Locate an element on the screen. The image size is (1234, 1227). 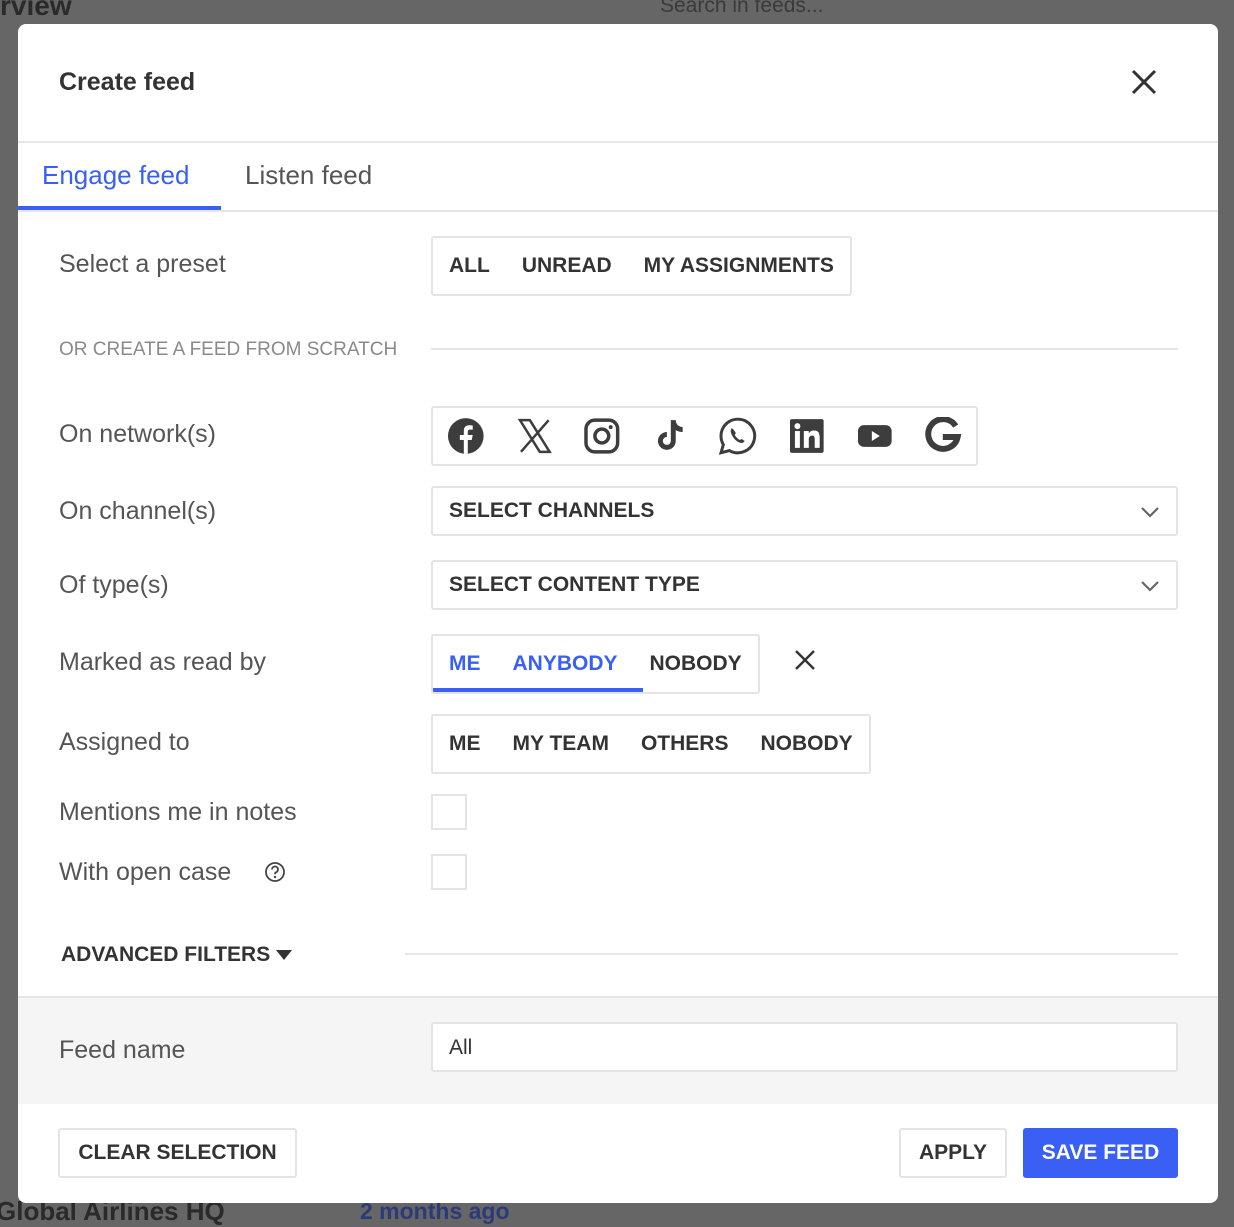
feed-name-input: All is located at coordinates (804, 1047).